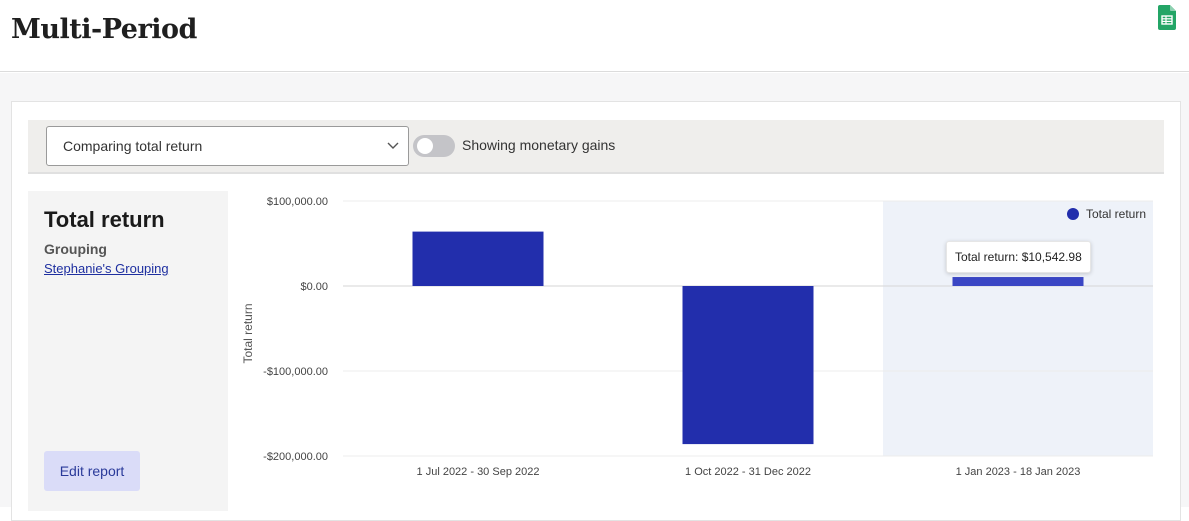 The height and width of the screenshot is (521, 1189). What do you see at coordinates (393, 145) in the screenshot?
I see `chevron-down-icon` at bounding box center [393, 145].